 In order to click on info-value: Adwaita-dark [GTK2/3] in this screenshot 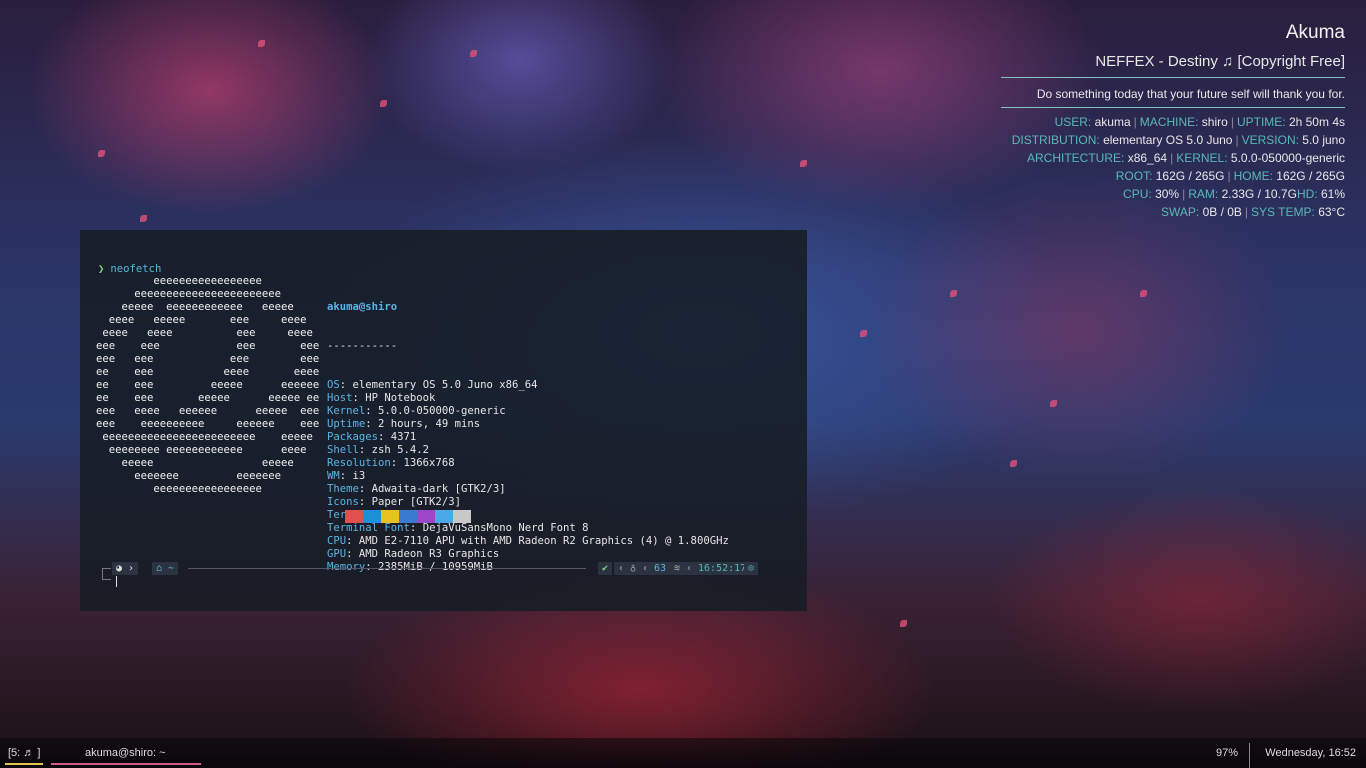, I will do `click(438, 489)`.